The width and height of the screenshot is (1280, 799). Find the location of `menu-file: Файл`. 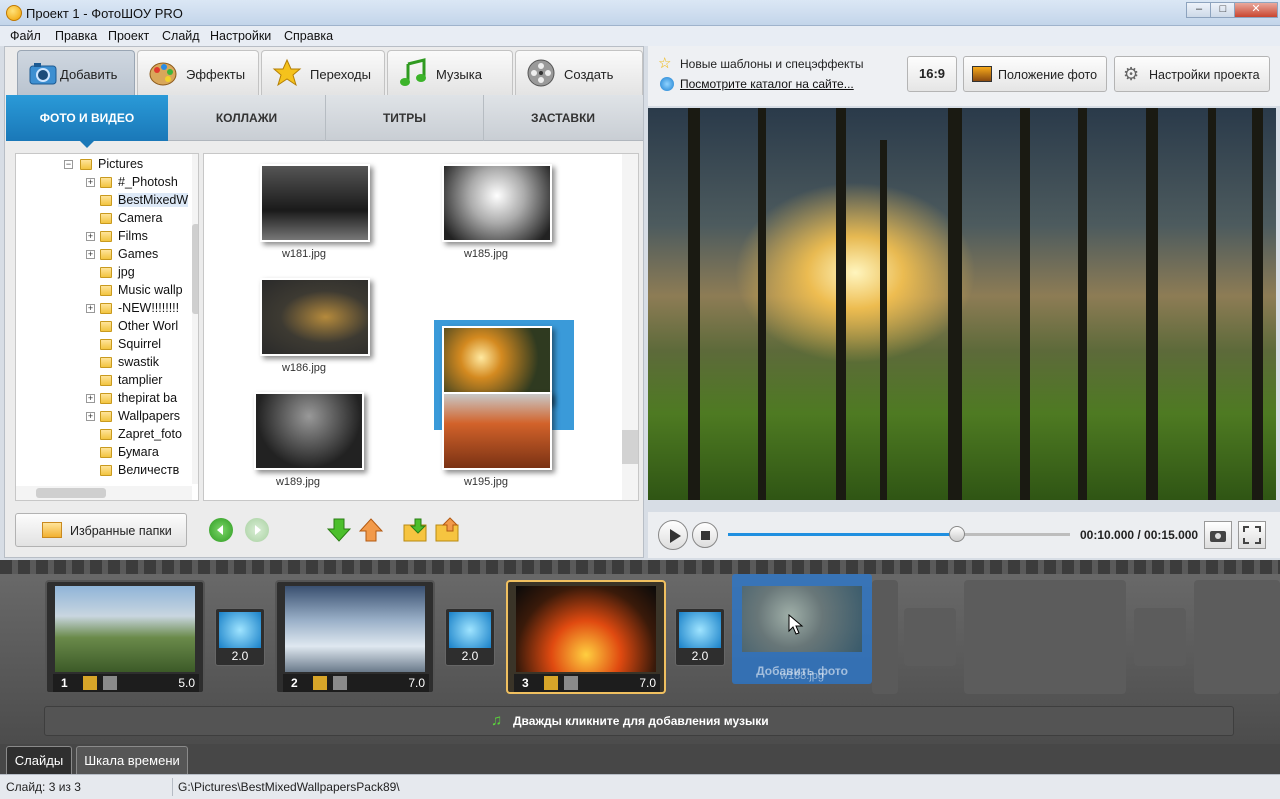

menu-file: Файл is located at coordinates (25, 36).